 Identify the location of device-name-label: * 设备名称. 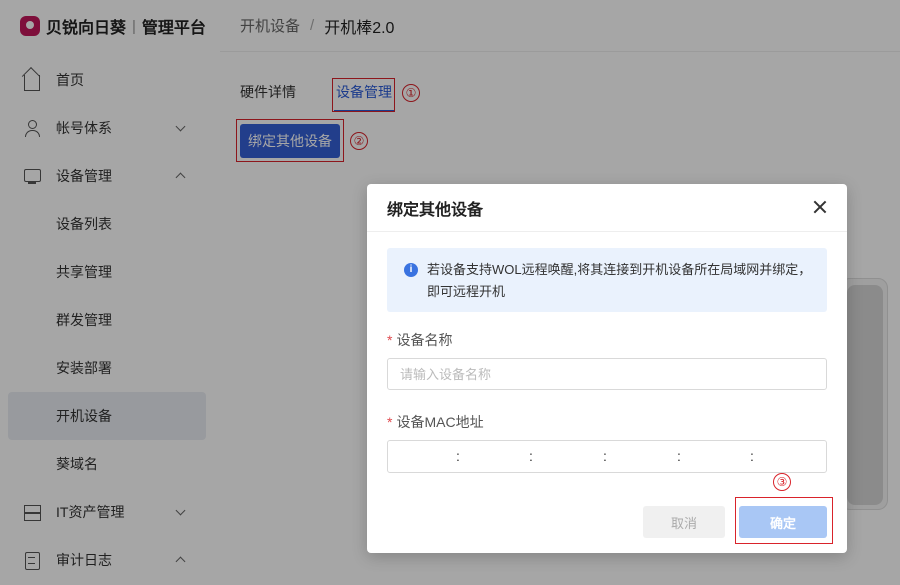
(419, 340).